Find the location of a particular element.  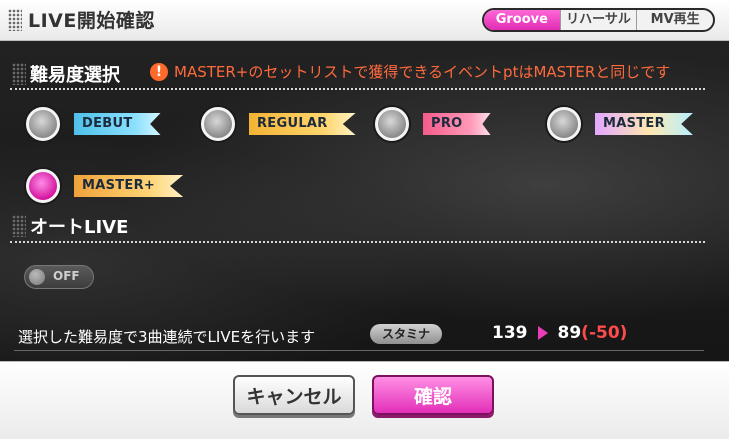

difficulty-label: MASTER is located at coordinates (644, 124).